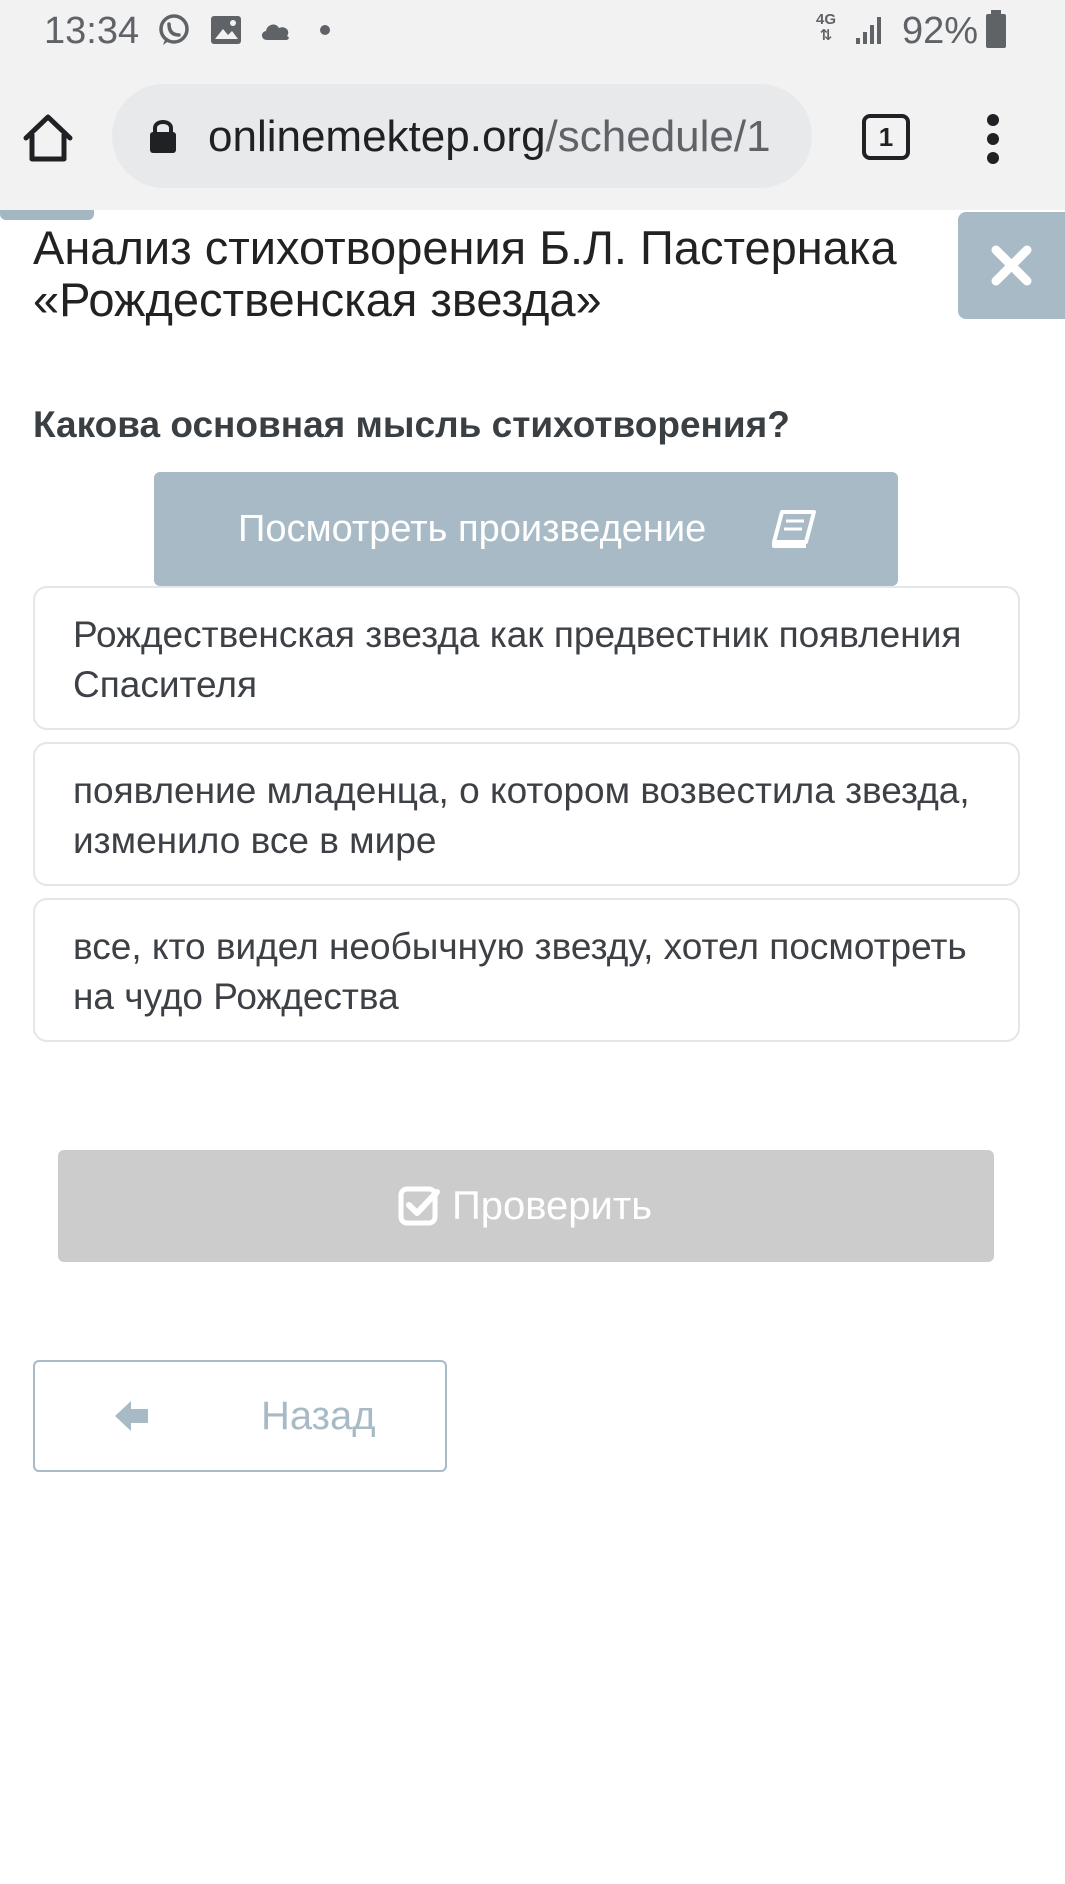  Describe the element at coordinates (996, 29) in the screenshot. I see `battery-icon` at that location.